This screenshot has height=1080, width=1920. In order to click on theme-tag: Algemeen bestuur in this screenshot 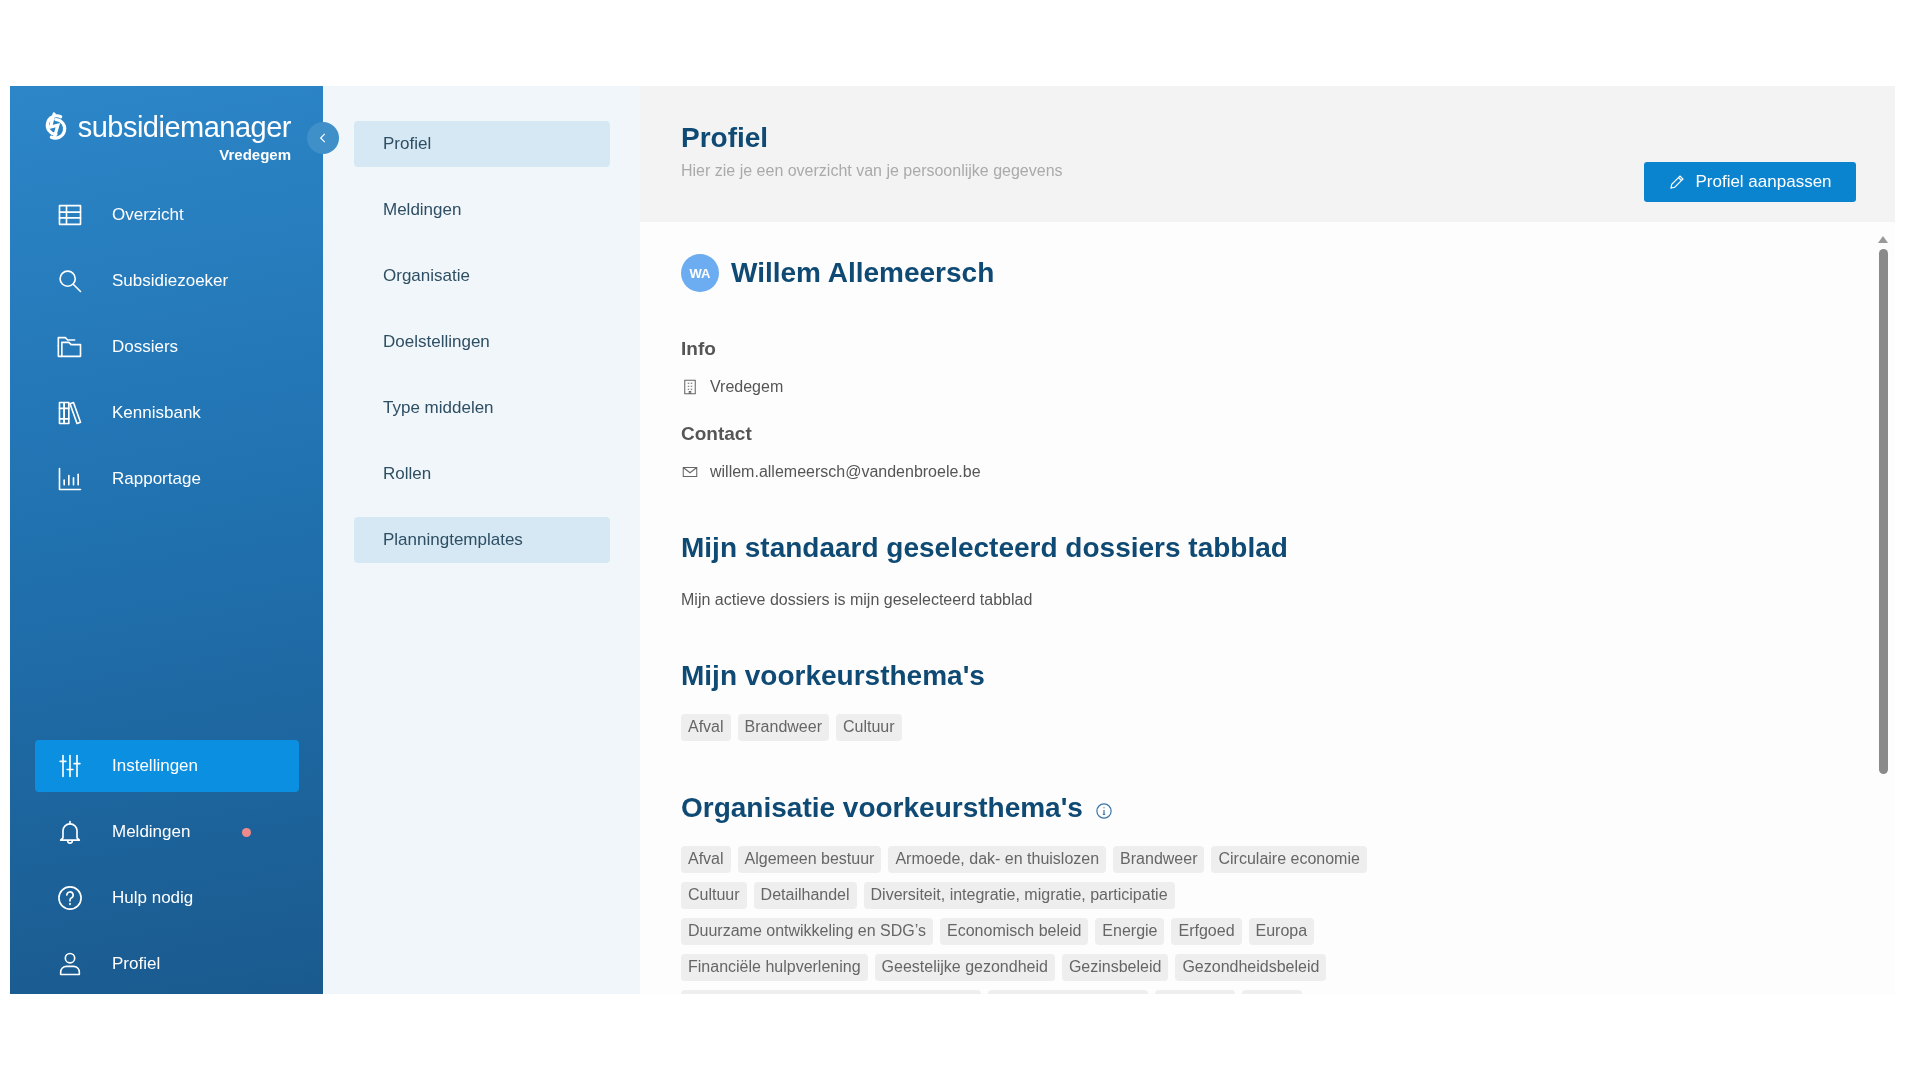, I will do `click(809, 859)`.